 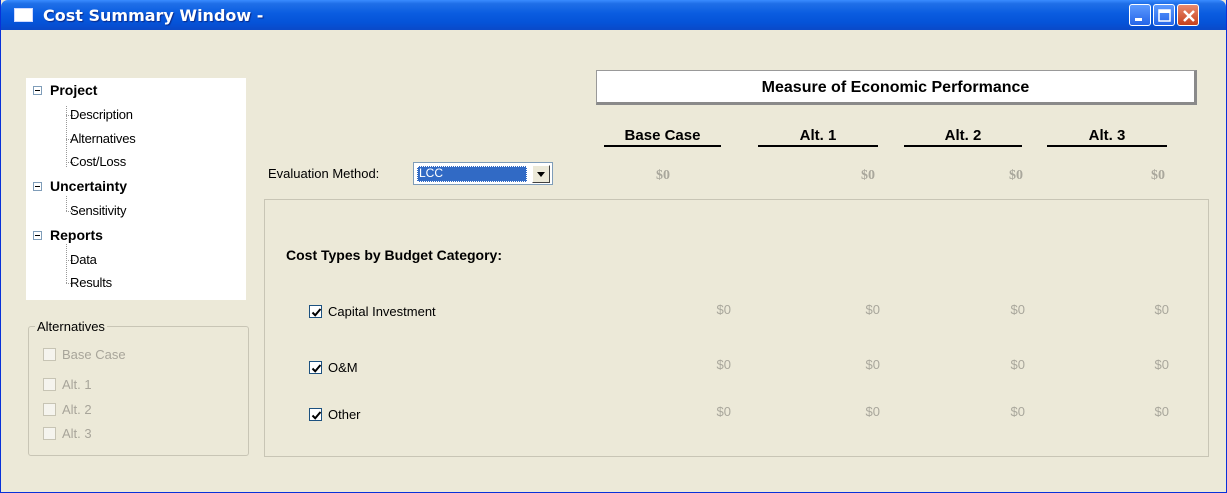 I want to click on measure-value-alt-2: $0, so click(x=1016, y=175).